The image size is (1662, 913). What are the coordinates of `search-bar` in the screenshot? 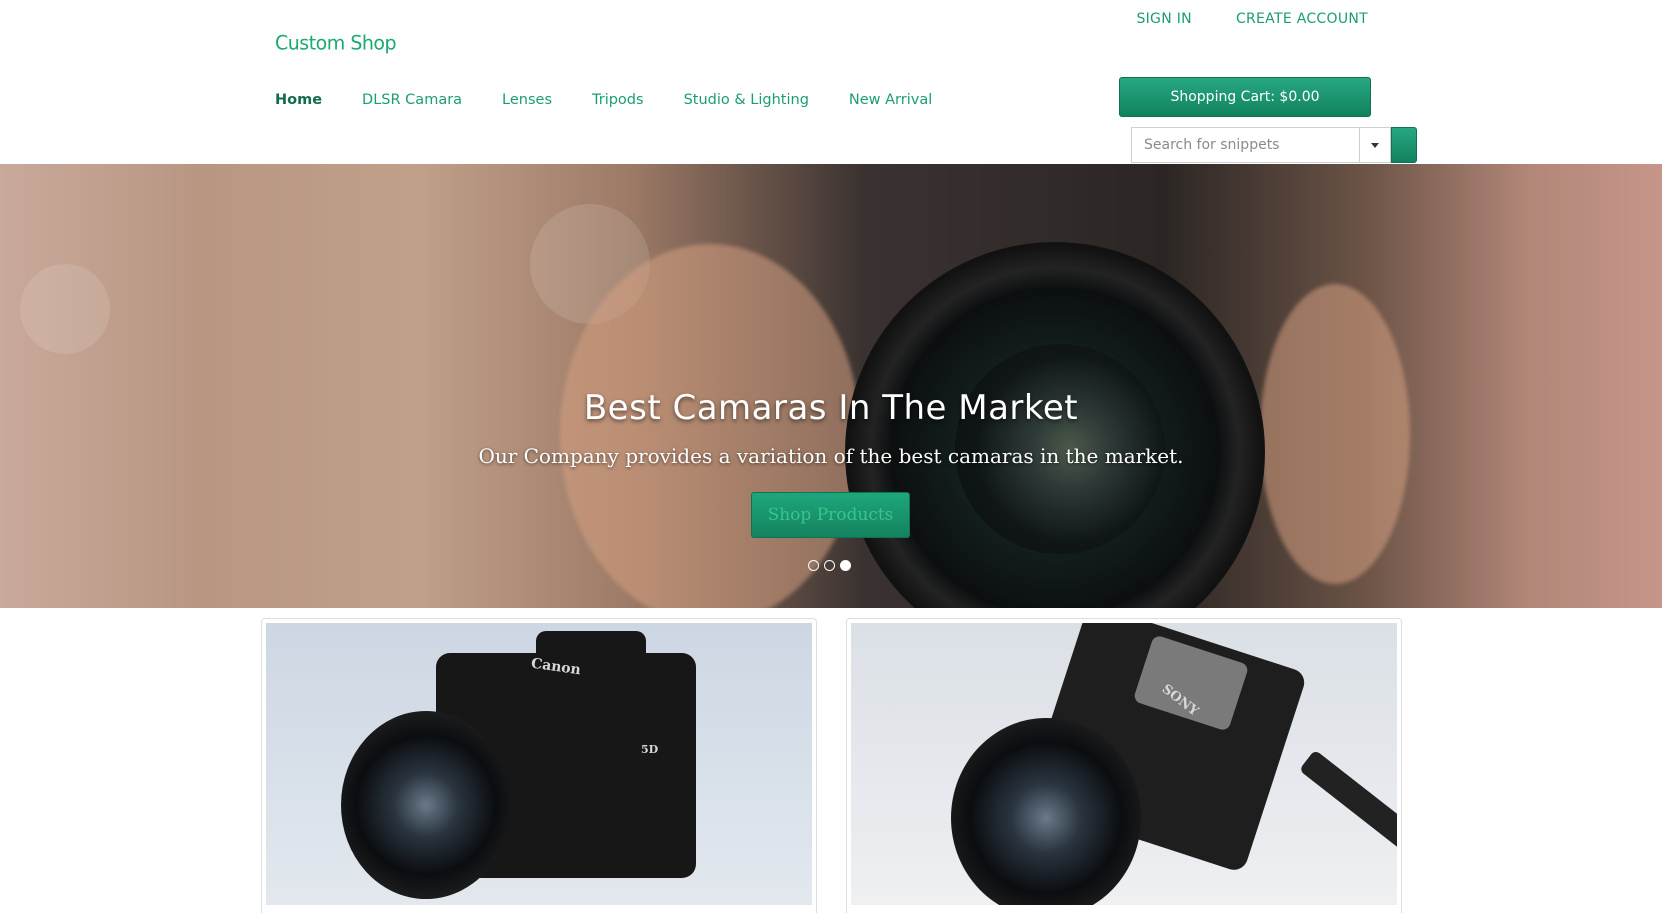 It's located at (1274, 145).